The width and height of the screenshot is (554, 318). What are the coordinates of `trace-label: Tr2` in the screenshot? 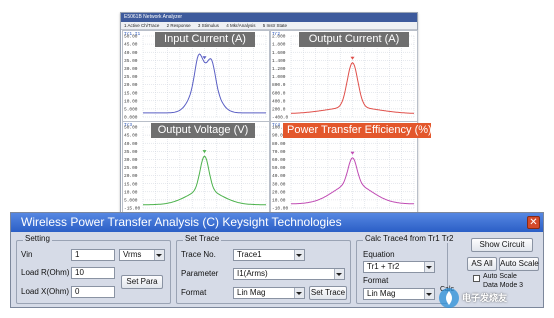 It's located at (276, 34).